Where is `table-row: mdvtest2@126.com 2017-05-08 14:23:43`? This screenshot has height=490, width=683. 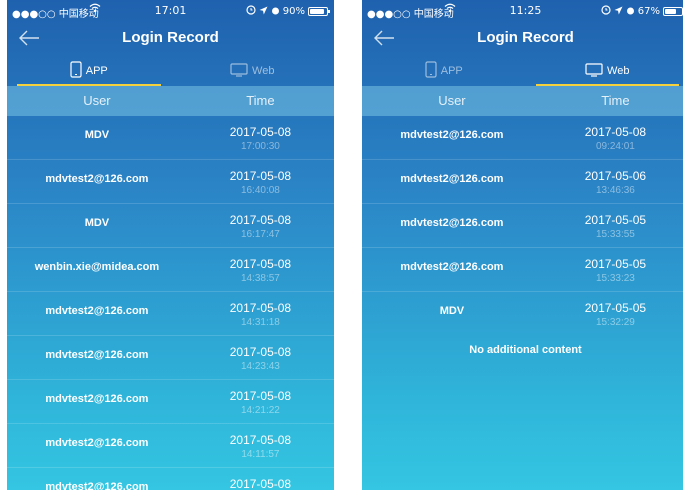 table-row: mdvtest2@126.com 2017-05-08 14:23:43 is located at coordinates (170, 358).